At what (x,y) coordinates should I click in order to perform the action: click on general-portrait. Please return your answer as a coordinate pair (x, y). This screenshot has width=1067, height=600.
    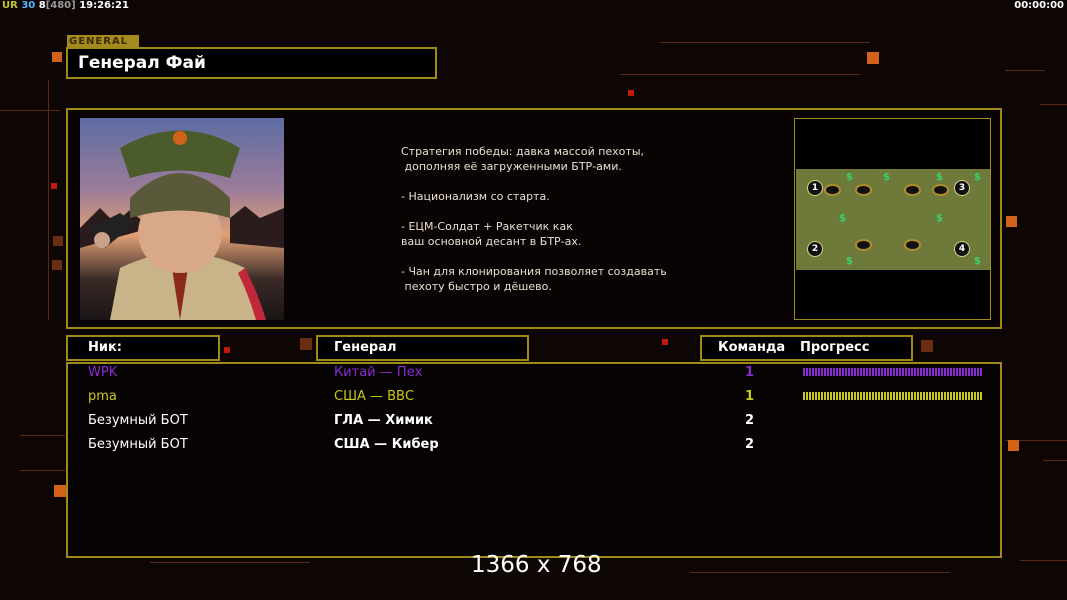
    Looking at the image, I should click on (182, 219).